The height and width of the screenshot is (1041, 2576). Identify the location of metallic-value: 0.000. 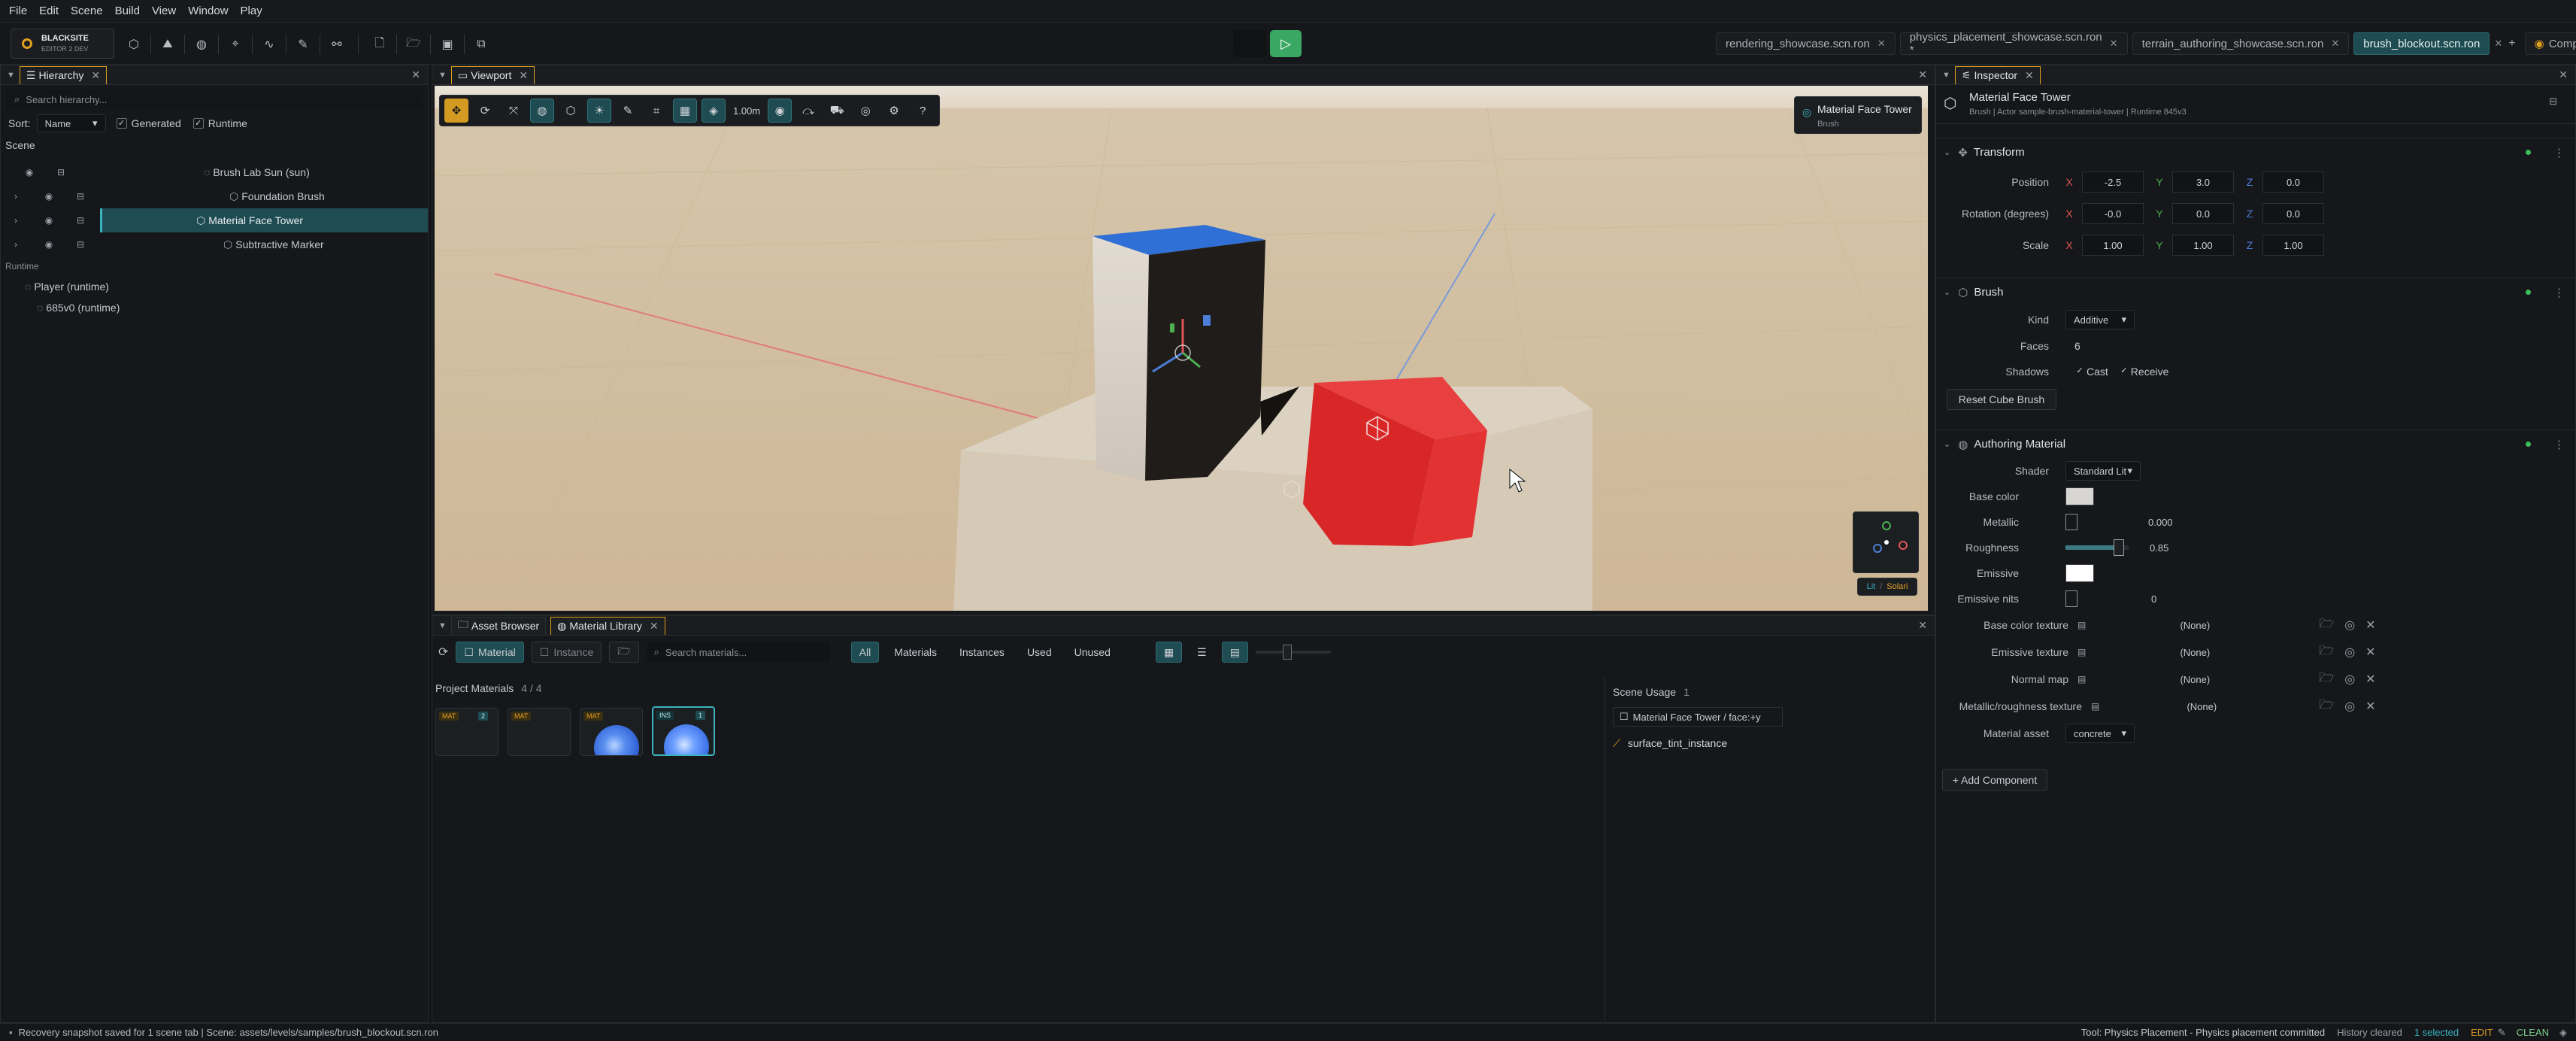
(2160, 522).